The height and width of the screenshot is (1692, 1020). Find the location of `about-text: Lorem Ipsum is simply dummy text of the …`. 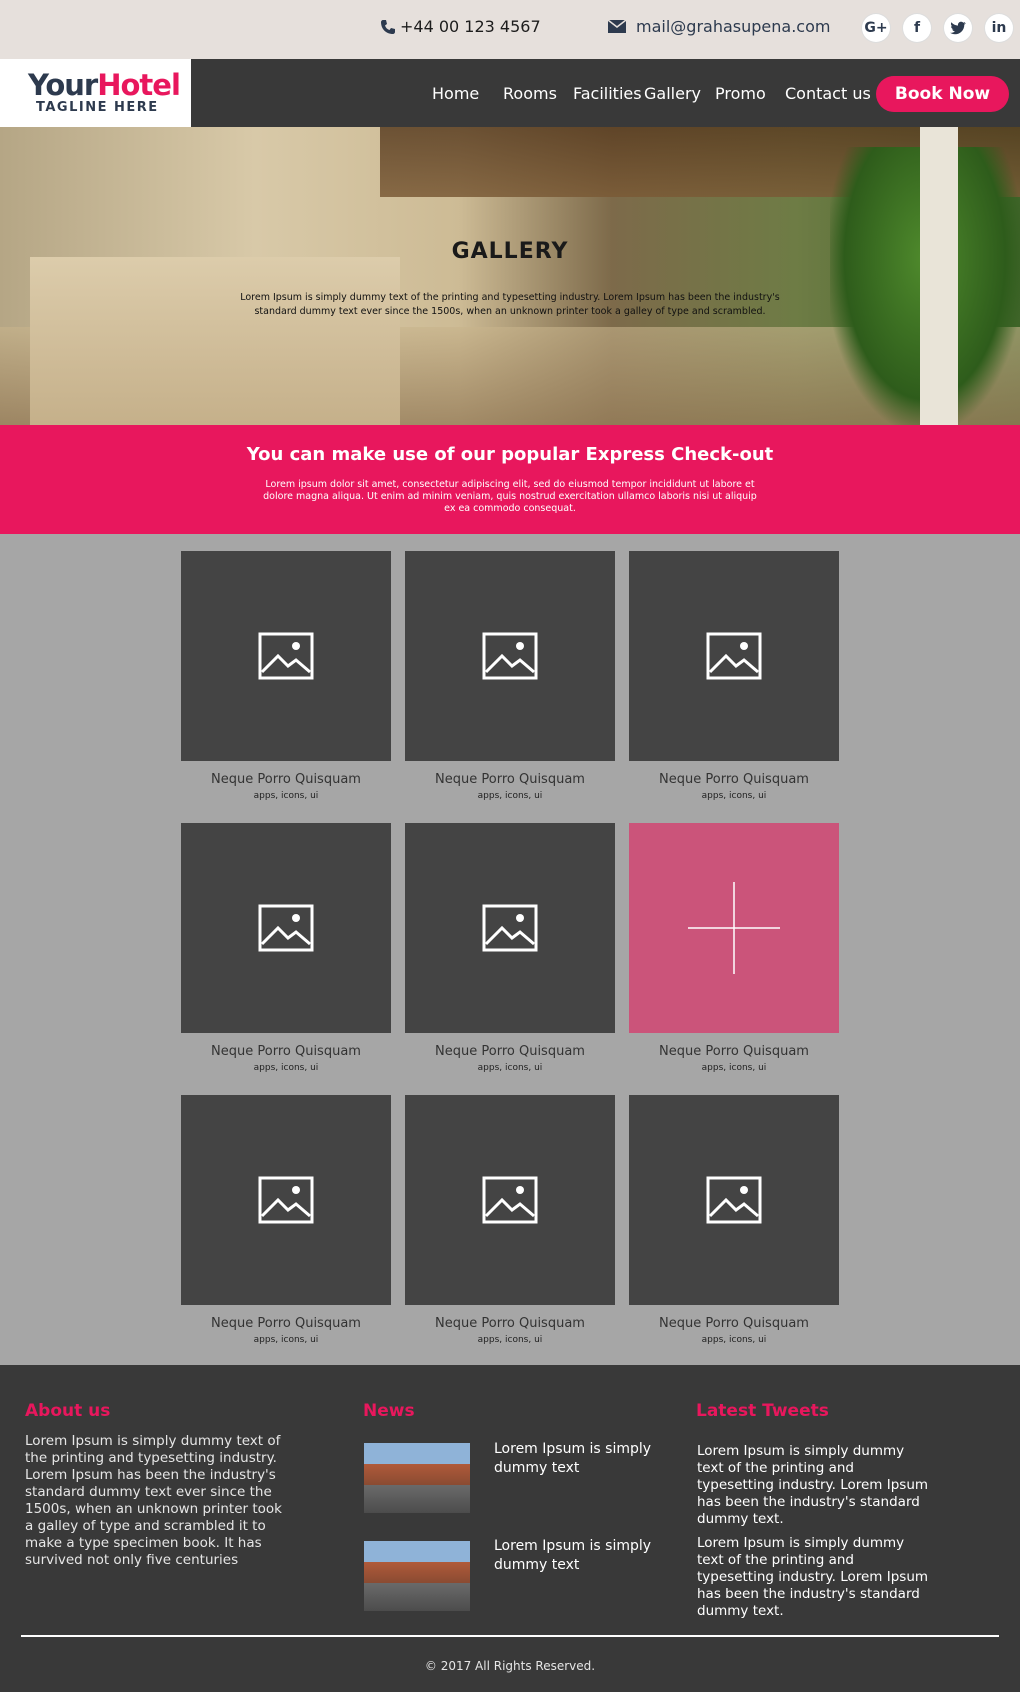

about-text: Lorem Ipsum is simply dummy text of the … is located at coordinates (153, 1500).